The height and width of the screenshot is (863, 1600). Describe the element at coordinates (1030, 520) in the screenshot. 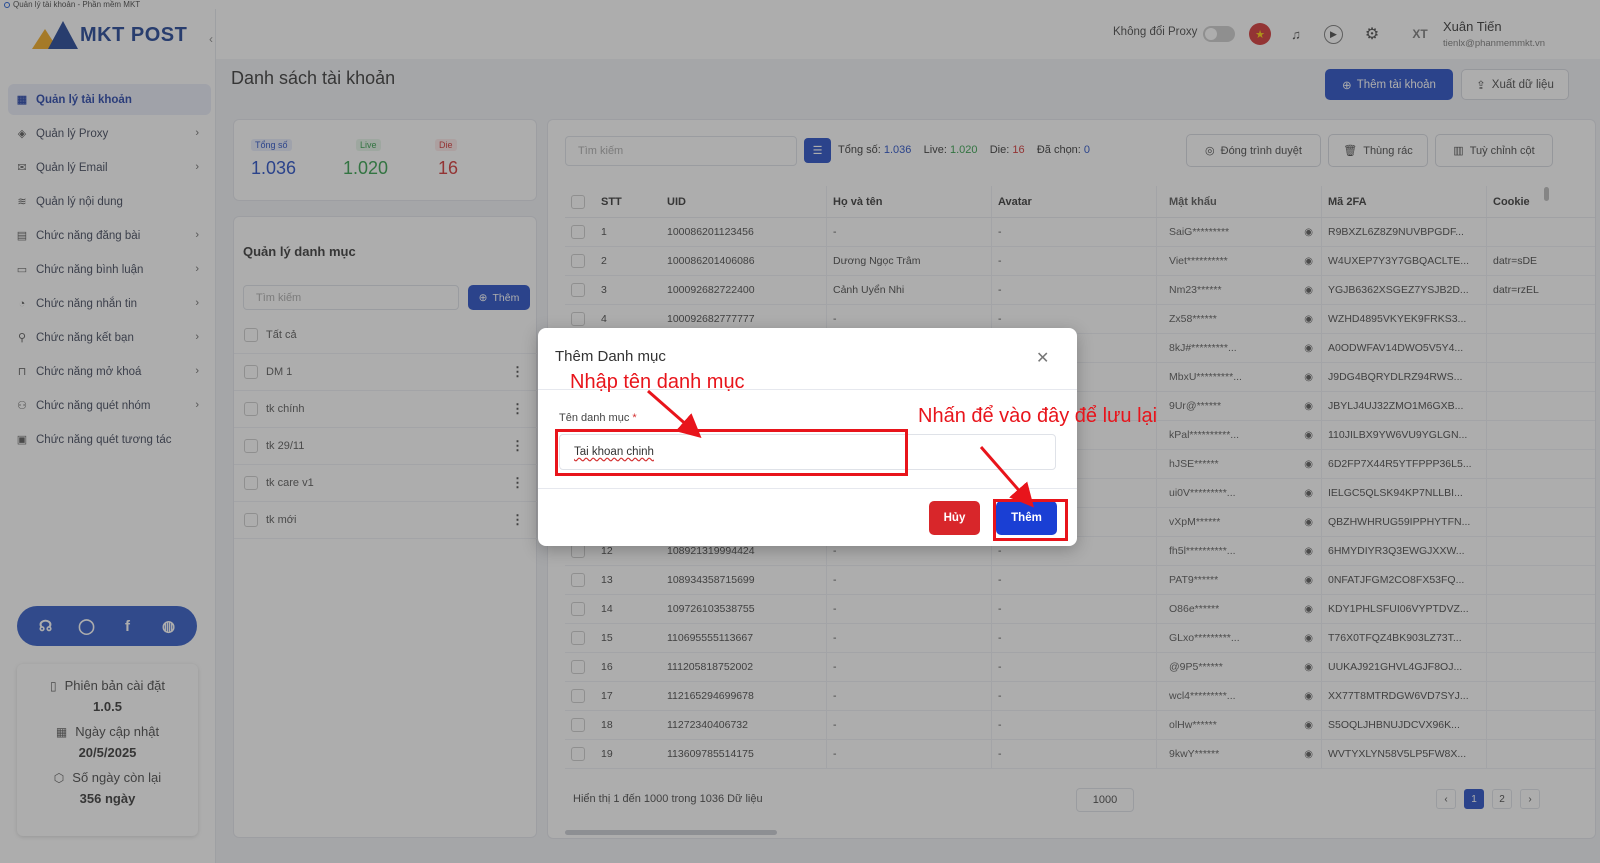

I see `annotation-highlight-button` at that location.